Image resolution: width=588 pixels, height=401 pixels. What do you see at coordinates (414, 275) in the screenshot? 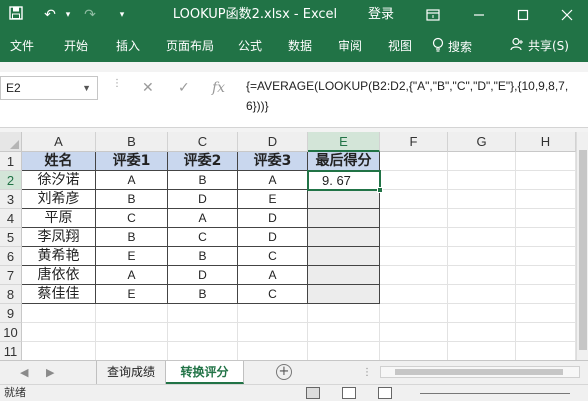
I see `cell-f7` at bounding box center [414, 275].